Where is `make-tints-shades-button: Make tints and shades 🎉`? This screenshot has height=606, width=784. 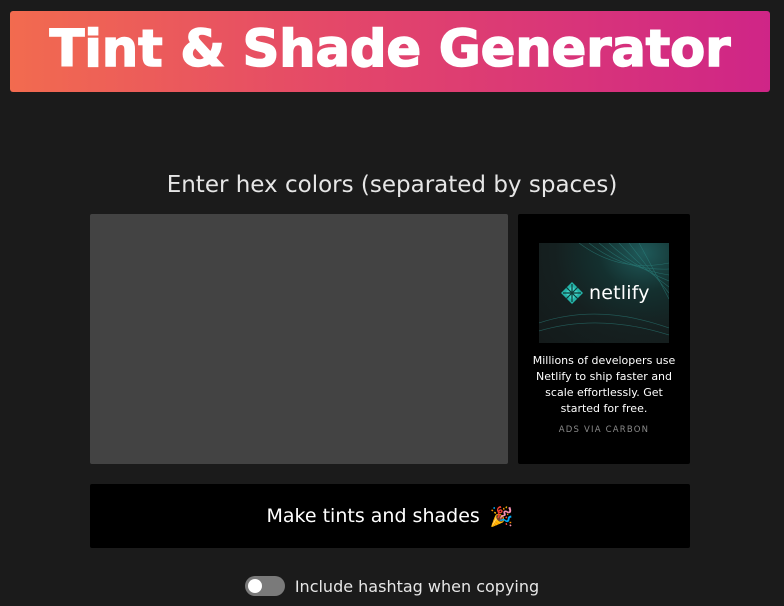 make-tints-shades-button: Make tints and shades 🎉 is located at coordinates (390, 516).